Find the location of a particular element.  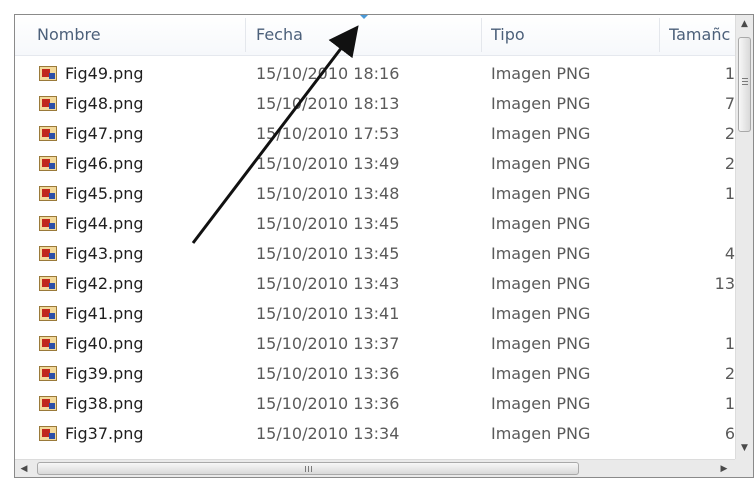

file-row: Fig39.png 15/10/2010 13:36 Imagen PNG 2 is located at coordinates (375, 374).